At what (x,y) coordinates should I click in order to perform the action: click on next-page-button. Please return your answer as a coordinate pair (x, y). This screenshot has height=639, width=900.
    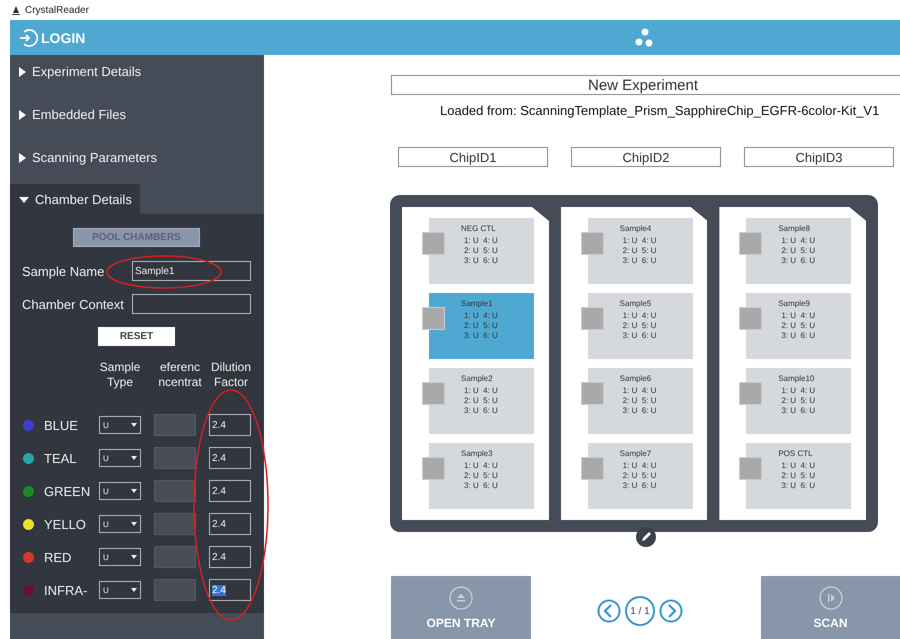
    Looking at the image, I should click on (671, 611).